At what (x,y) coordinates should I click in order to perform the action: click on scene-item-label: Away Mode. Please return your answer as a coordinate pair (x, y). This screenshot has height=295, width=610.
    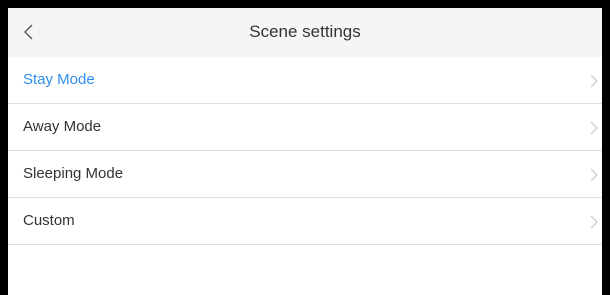
    Looking at the image, I should click on (62, 126).